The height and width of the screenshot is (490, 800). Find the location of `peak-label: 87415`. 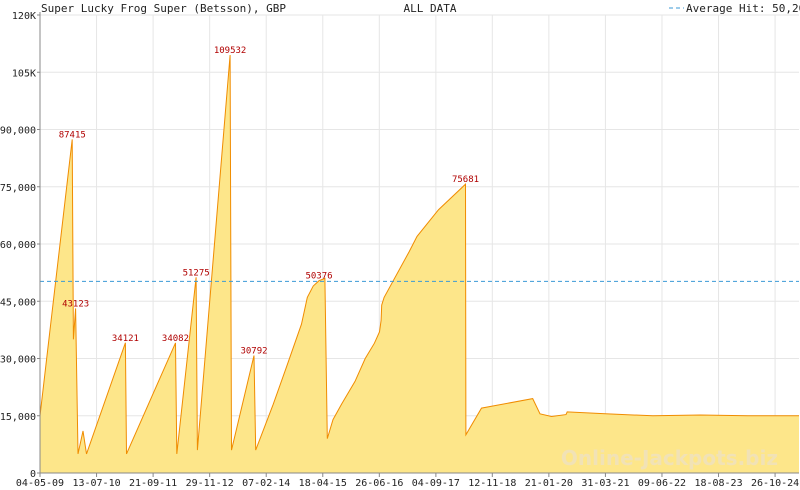

peak-label: 87415 is located at coordinates (72, 135).